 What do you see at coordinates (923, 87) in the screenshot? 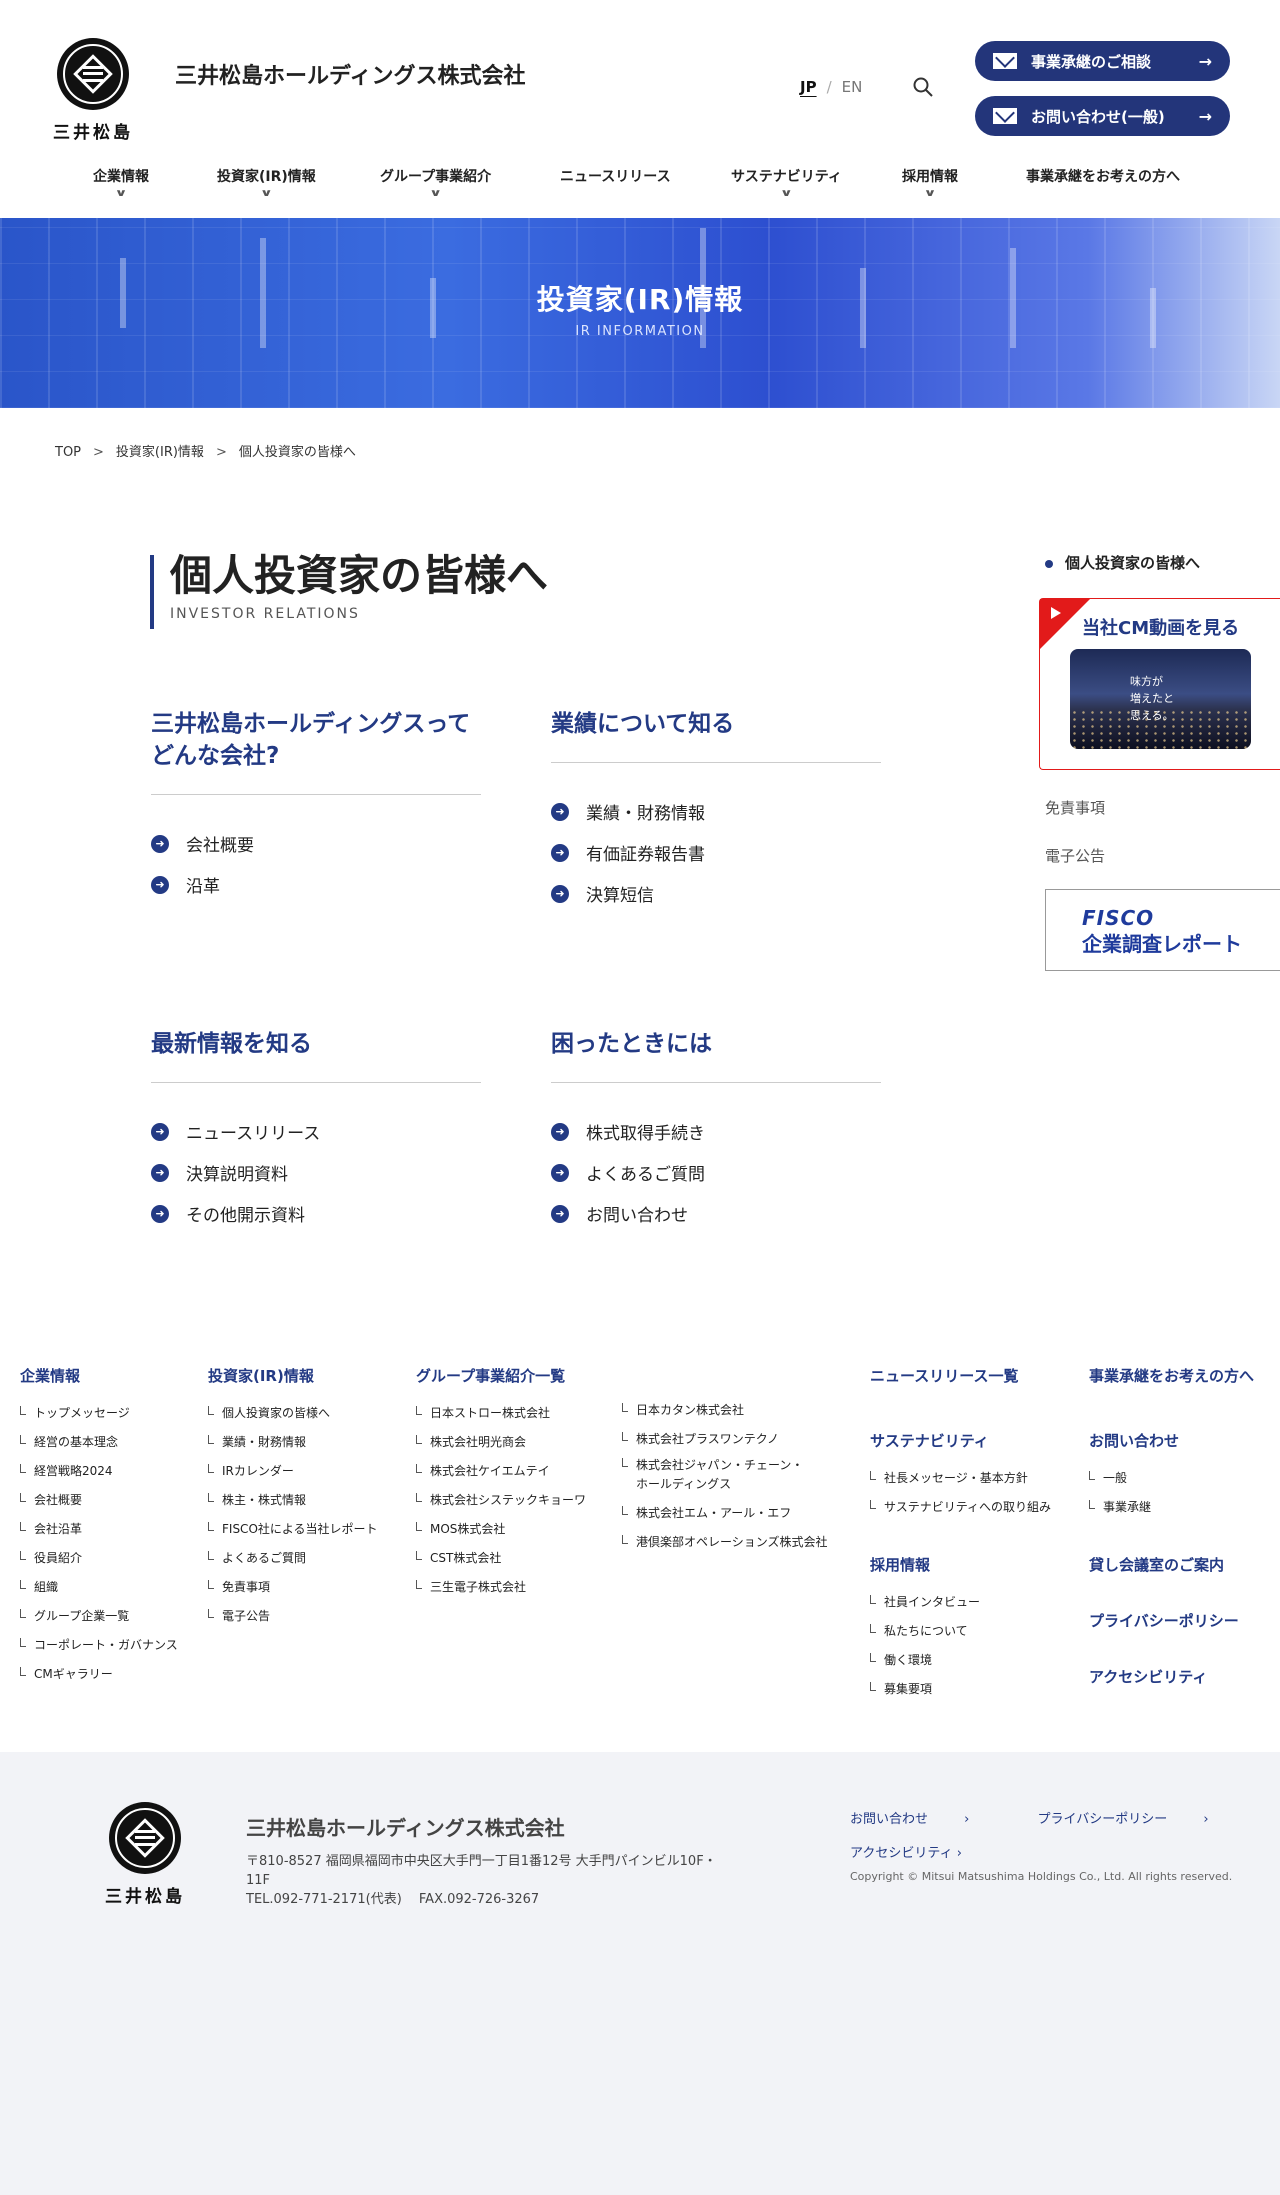
I see `search-icon` at bounding box center [923, 87].